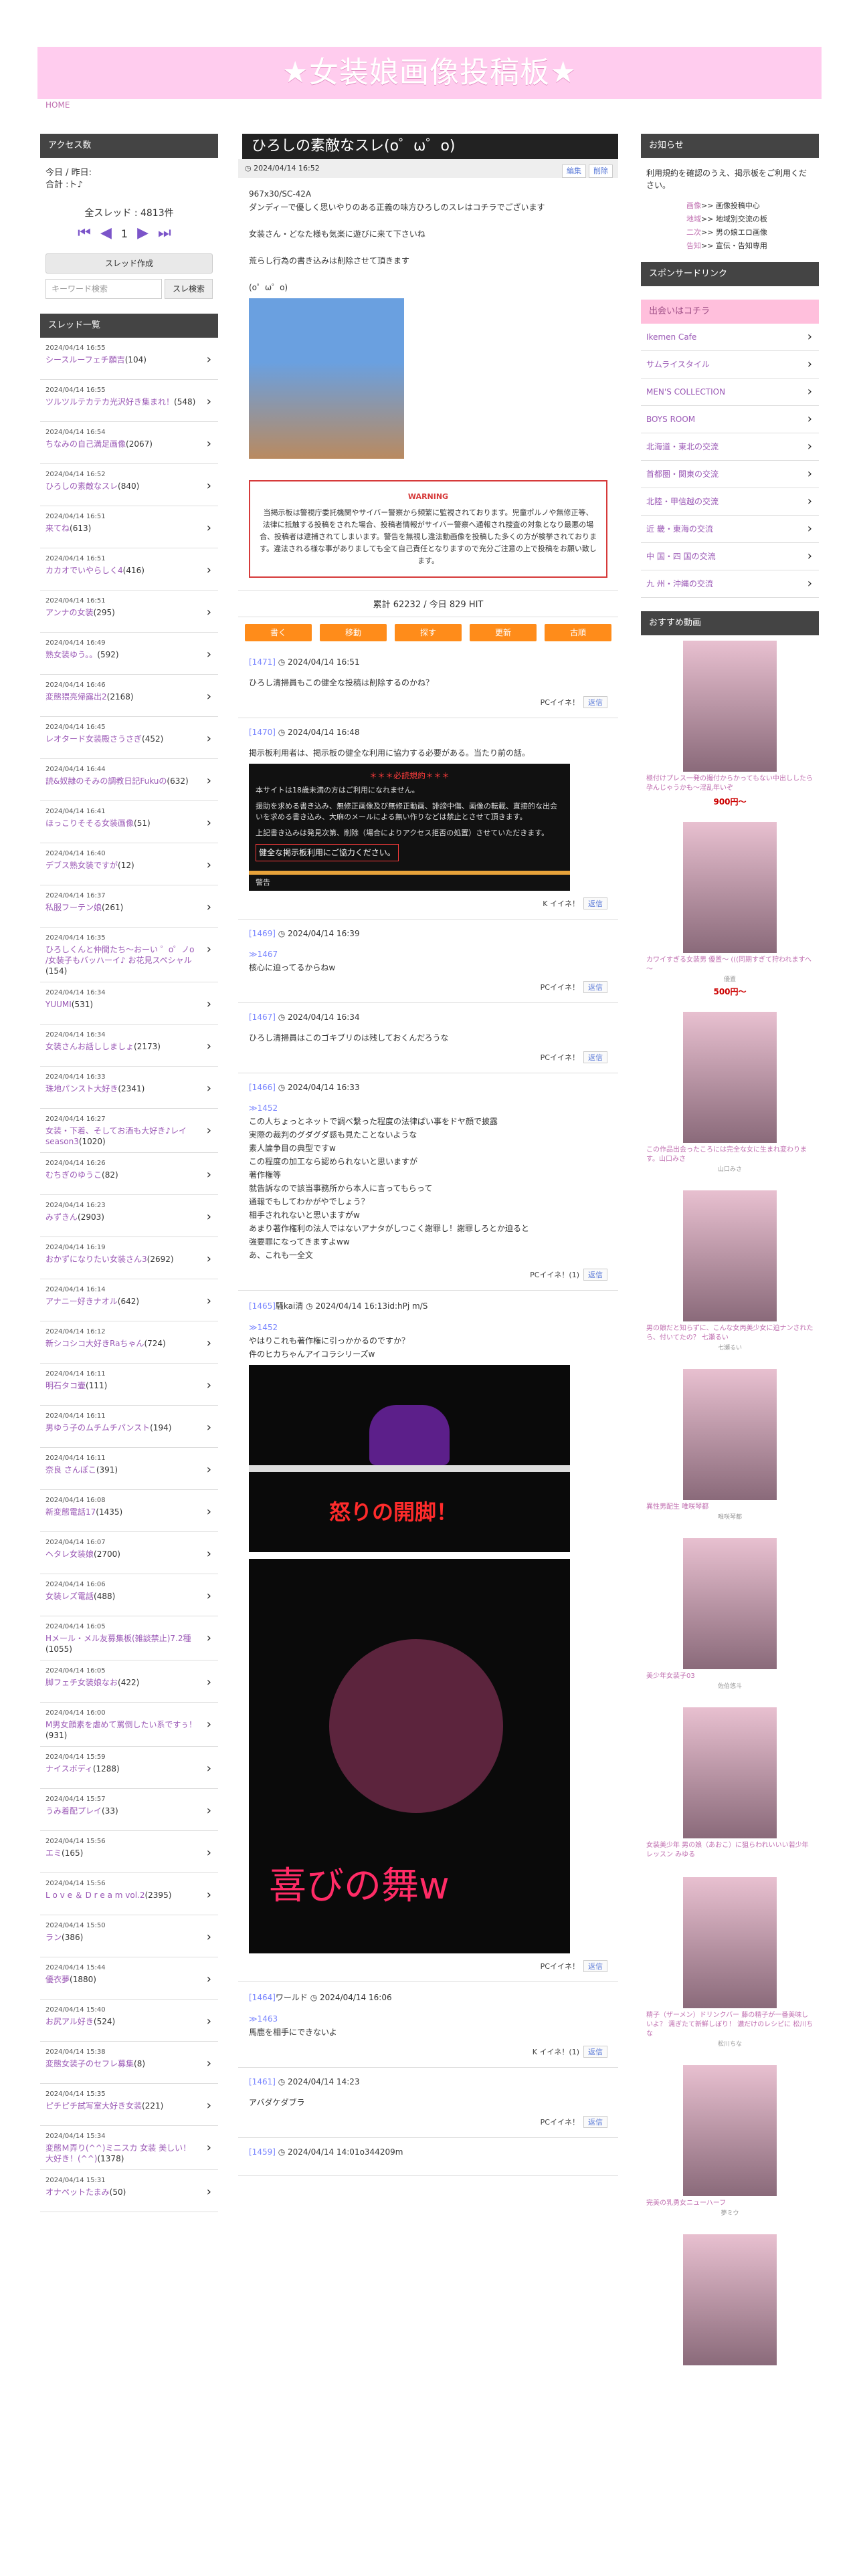 This screenshot has height=2576, width=859. Describe the element at coordinates (90, 1046) in the screenshot. I see `thread-title-text: 女装さんお話ししましょ` at that location.